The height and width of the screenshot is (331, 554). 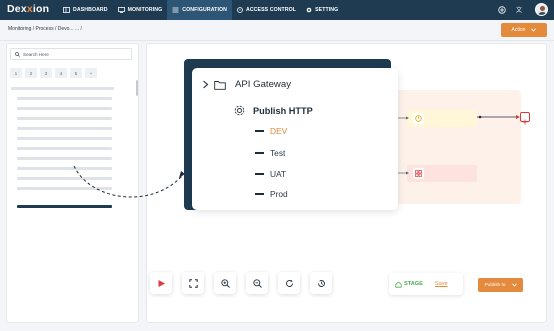 What do you see at coordinates (398, 284) in the screenshot?
I see `home-icon` at bounding box center [398, 284].